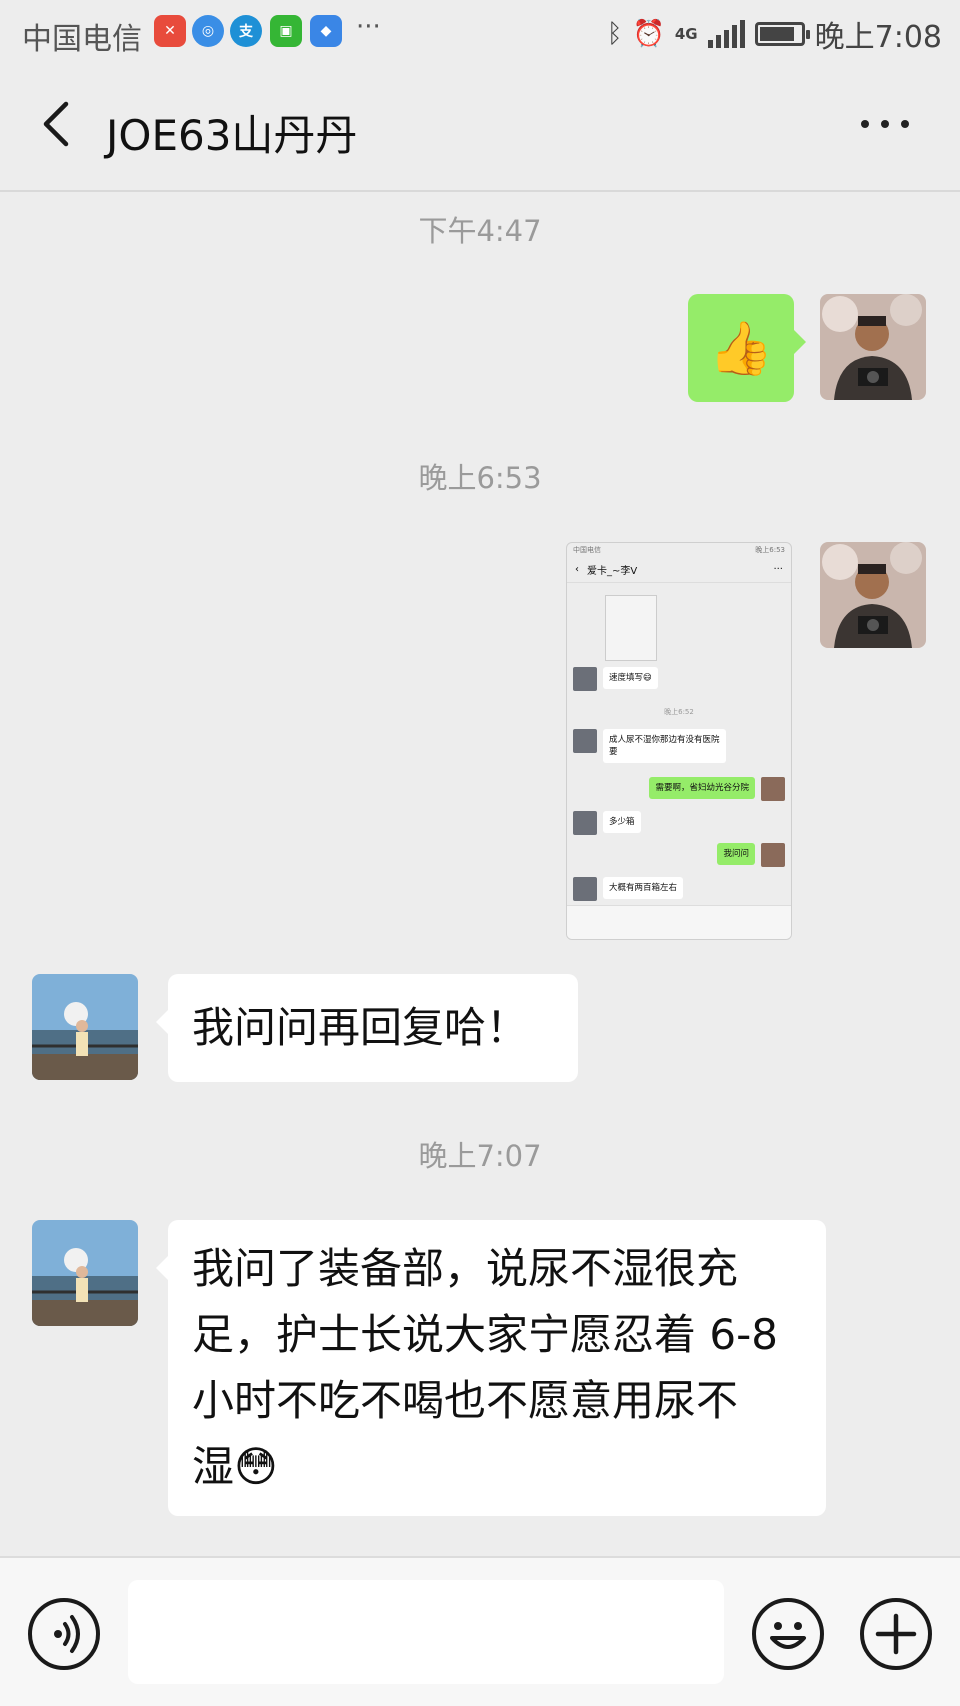 Image resolution: width=960 pixels, height=1706 pixels. I want to click on plus-icon, so click(896, 1634).